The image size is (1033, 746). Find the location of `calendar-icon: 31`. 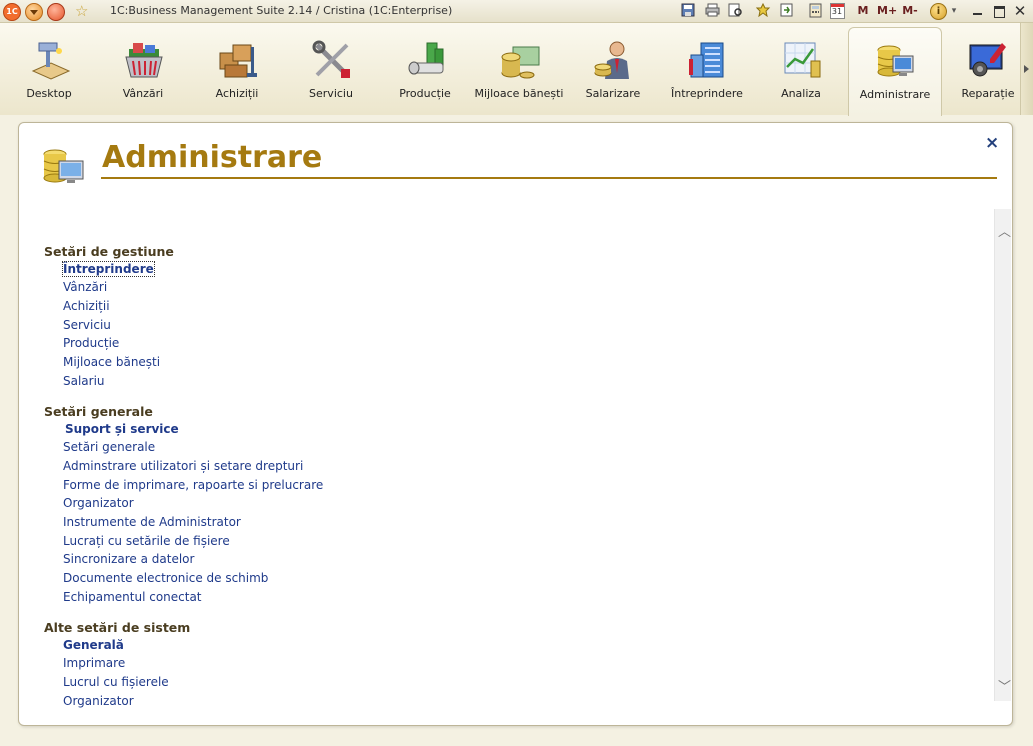

calendar-icon: 31 is located at coordinates (837, 11).